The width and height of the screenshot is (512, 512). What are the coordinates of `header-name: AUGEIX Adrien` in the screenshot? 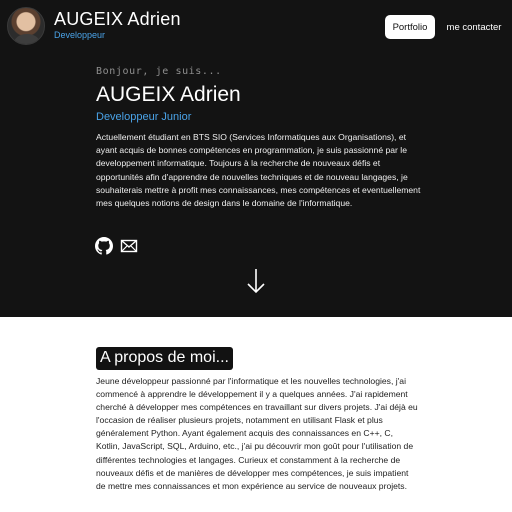 It's located at (117, 19).